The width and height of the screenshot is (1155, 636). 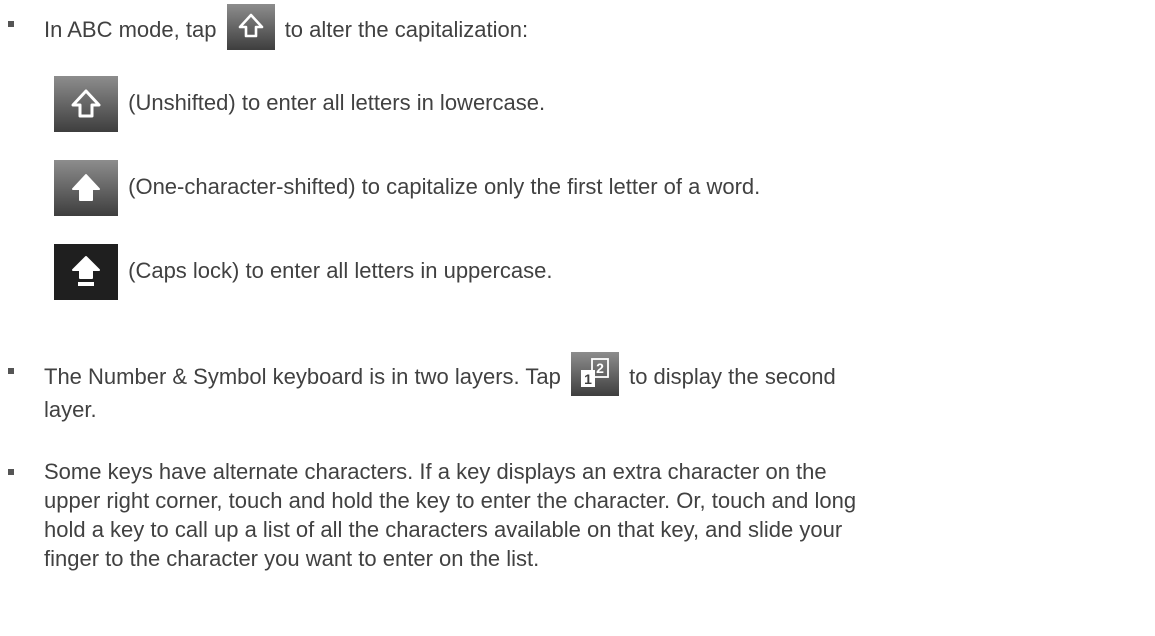 I want to click on shift-one-character-icon, so click(x=86, y=188).